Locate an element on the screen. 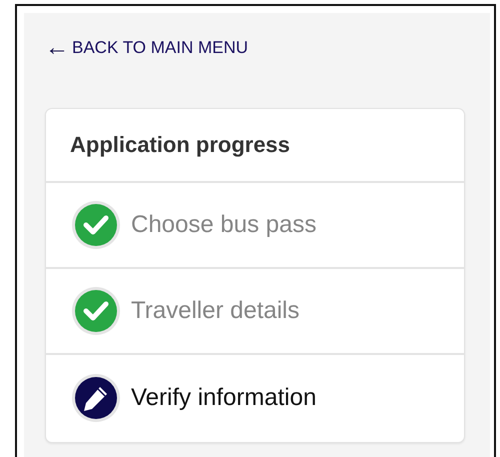 This screenshot has height=457, width=500. step-label: Traveller details is located at coordinates (215, 311).